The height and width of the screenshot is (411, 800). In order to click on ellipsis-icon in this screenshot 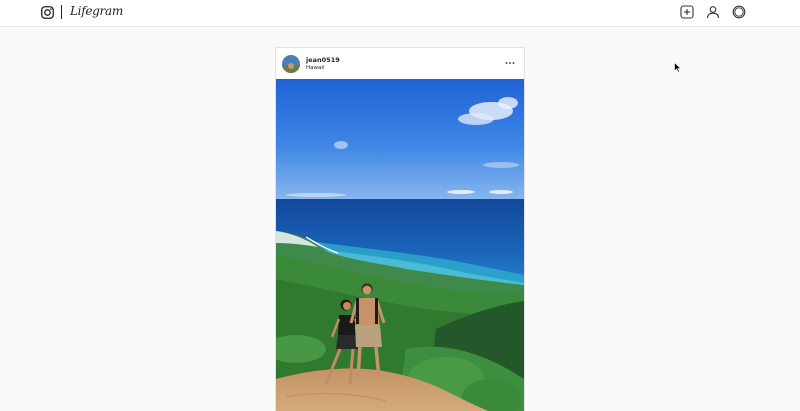, I will do `click(510, 63)`.